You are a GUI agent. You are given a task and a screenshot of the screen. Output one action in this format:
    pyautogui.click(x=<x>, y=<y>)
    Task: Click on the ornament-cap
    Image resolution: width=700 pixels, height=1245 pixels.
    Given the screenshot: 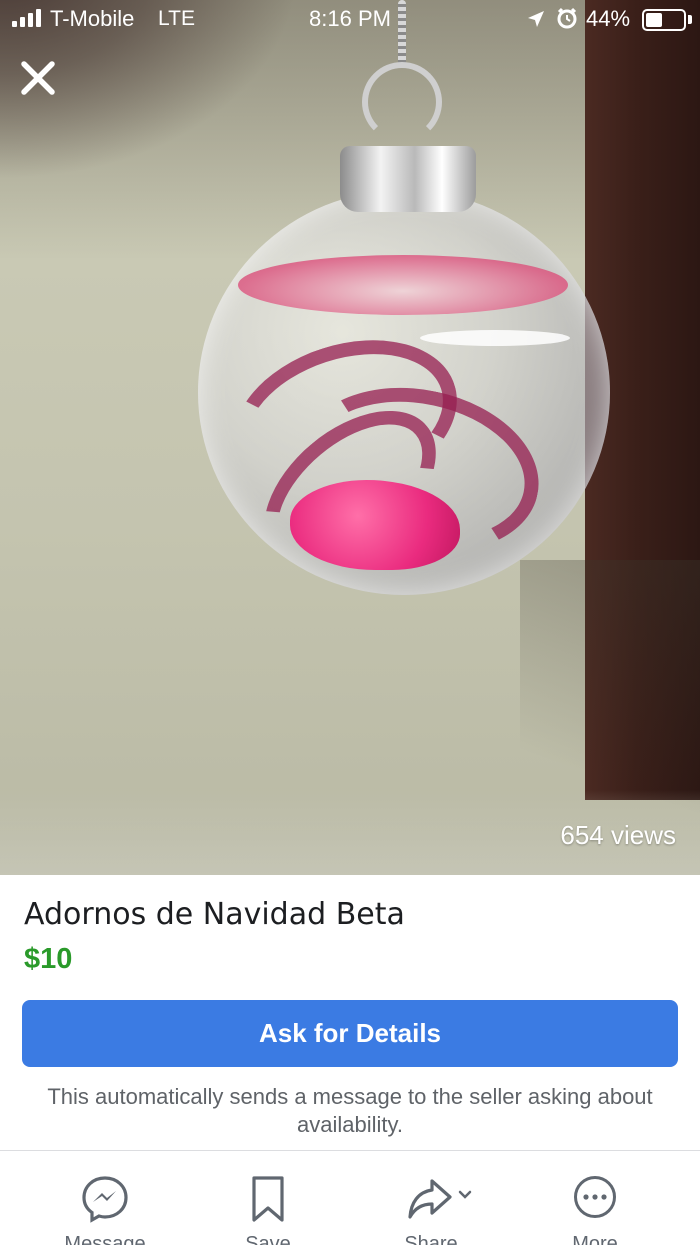 What is the action you would take?
    pyautogui.click(x=408, y=179)
    